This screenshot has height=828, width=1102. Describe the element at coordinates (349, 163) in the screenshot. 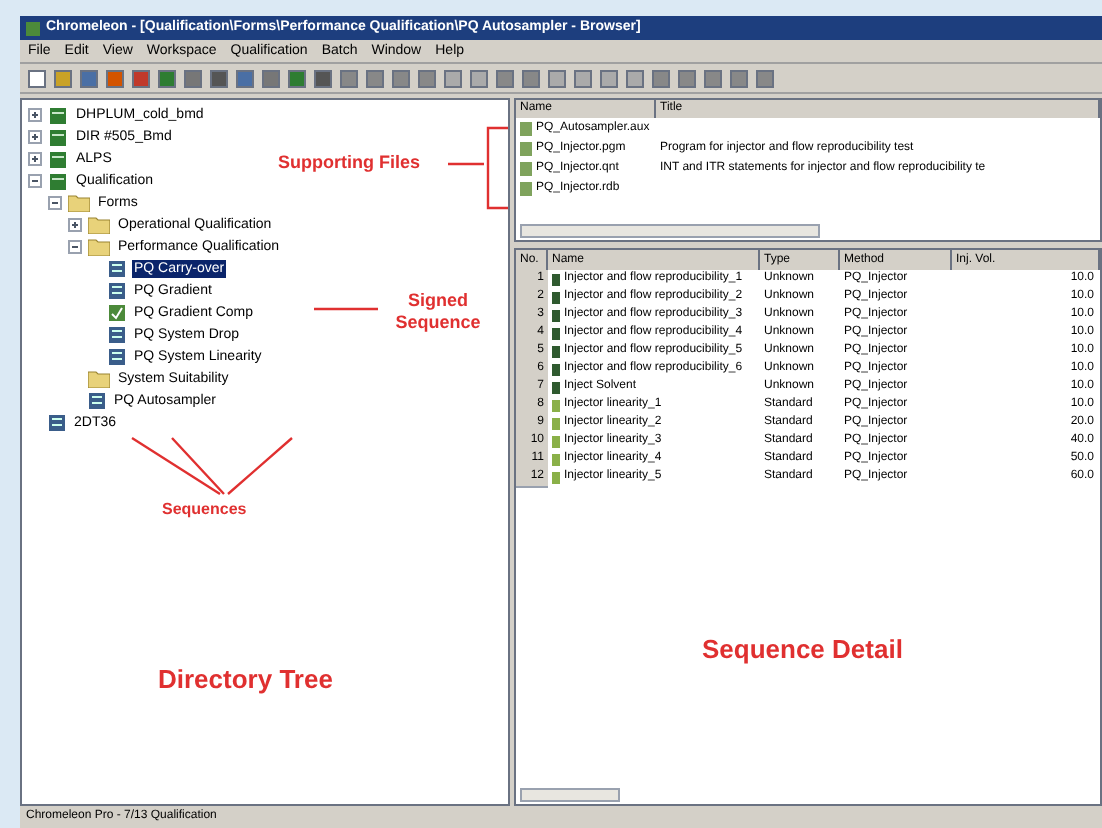

I see `annotation-label: Supporting Files` at that location.